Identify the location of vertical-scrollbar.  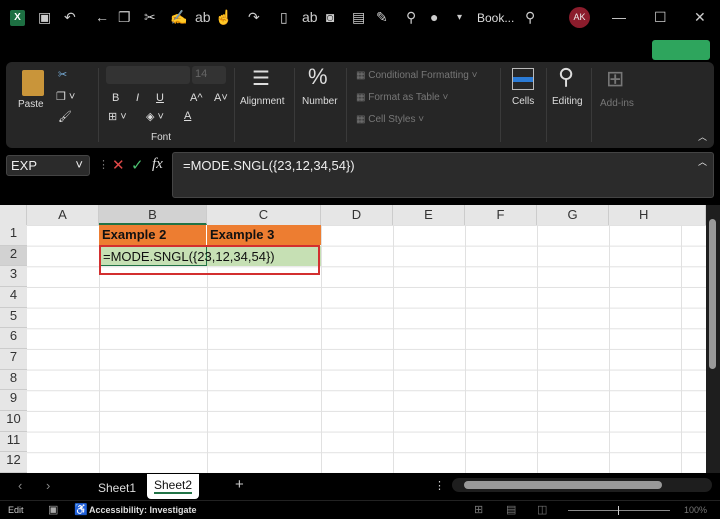
(713, 339).